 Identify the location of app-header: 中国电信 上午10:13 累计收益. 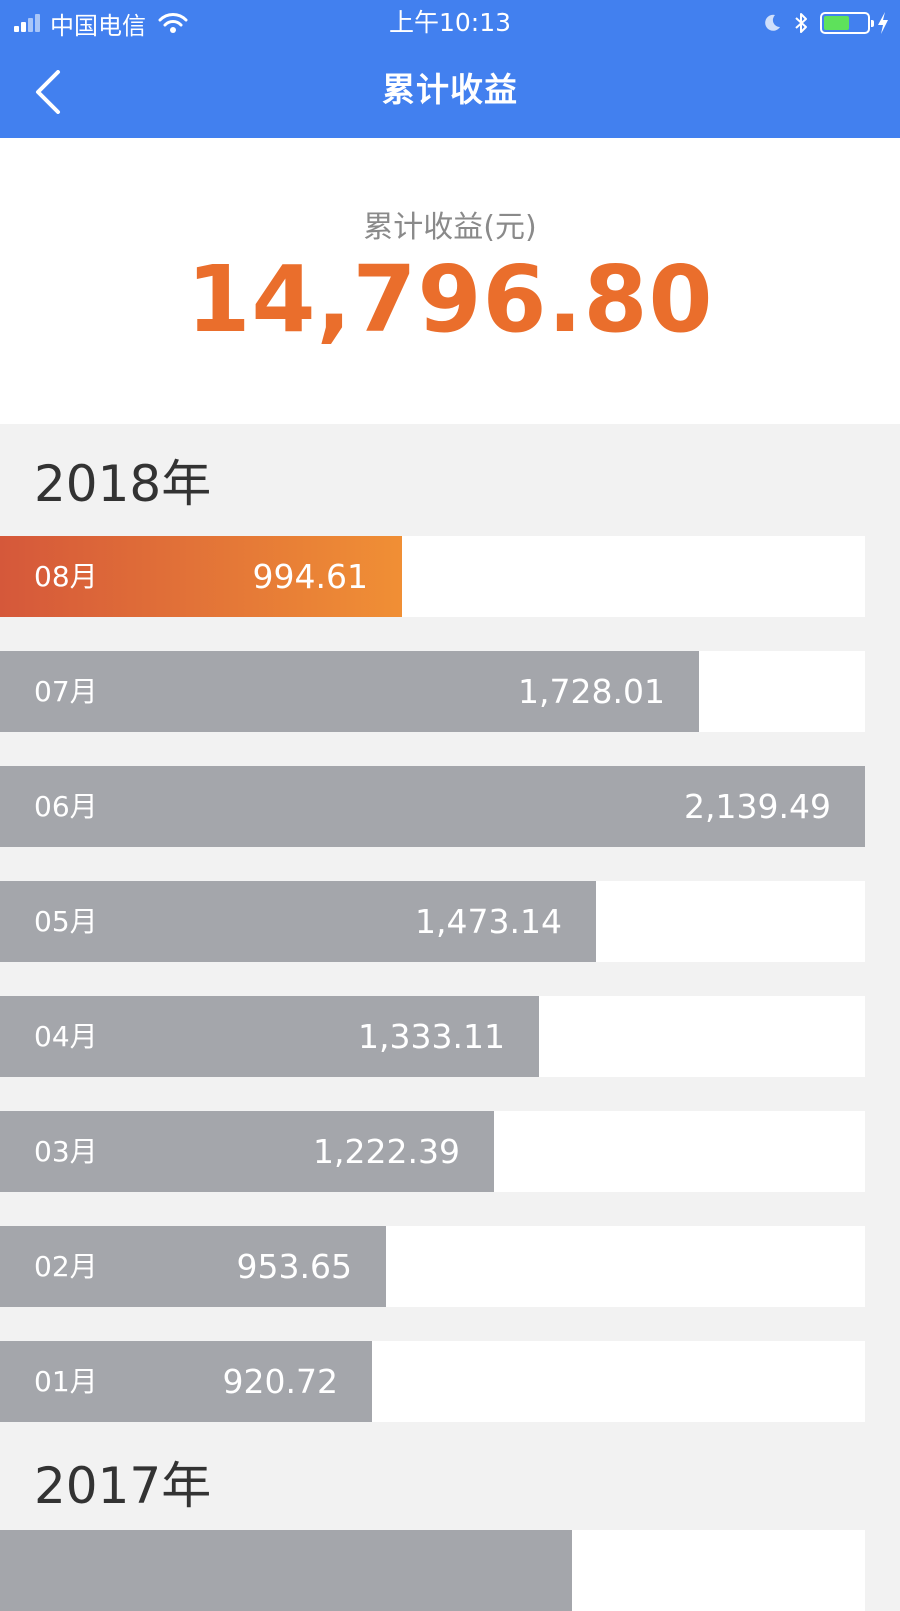
(450, 69).